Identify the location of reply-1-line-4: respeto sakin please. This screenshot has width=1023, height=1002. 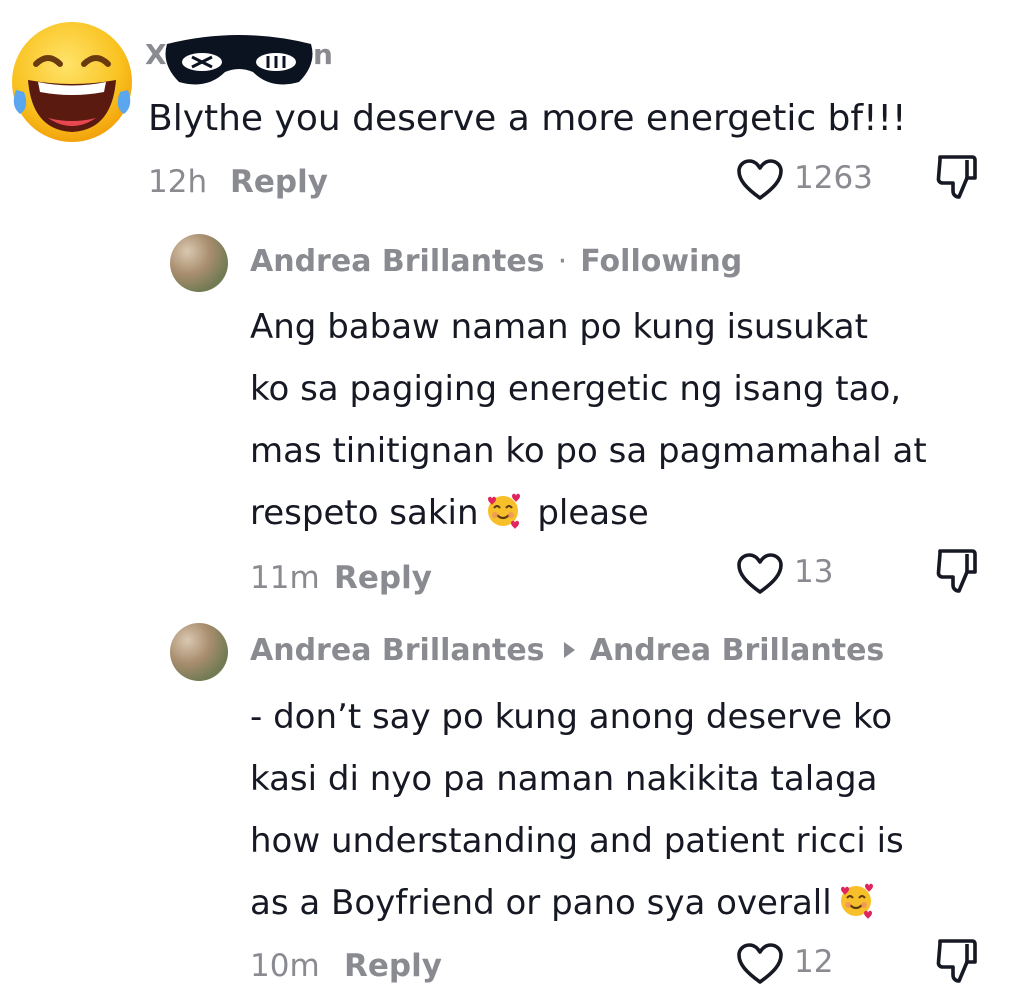
(588, 513).